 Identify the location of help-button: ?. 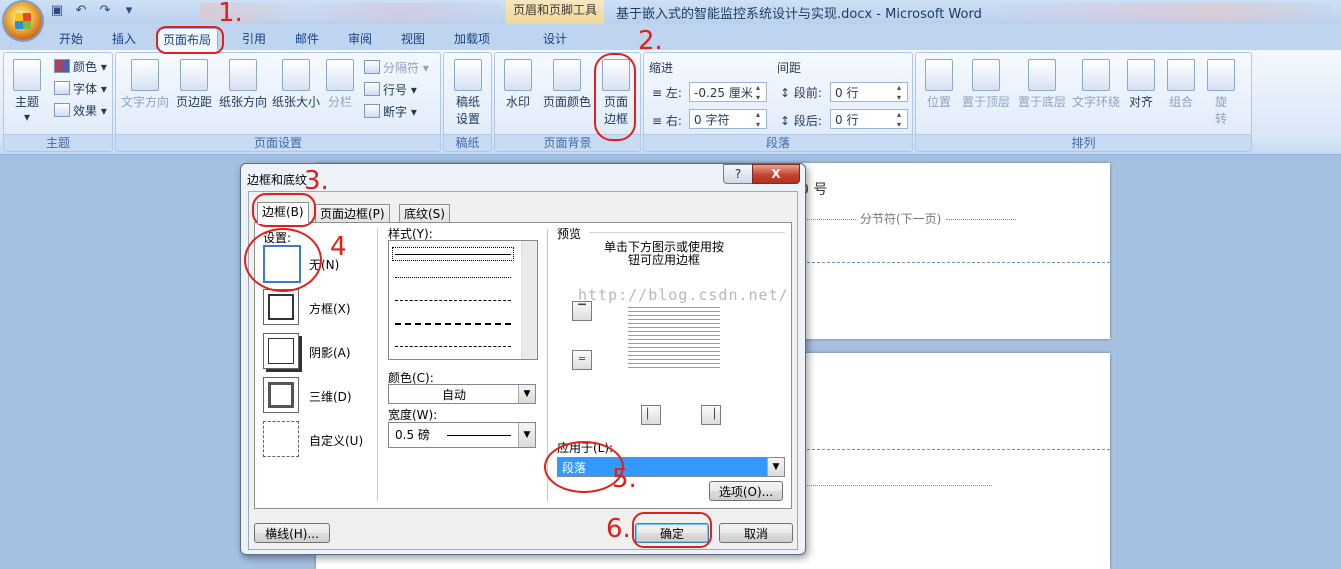
(738, 174).